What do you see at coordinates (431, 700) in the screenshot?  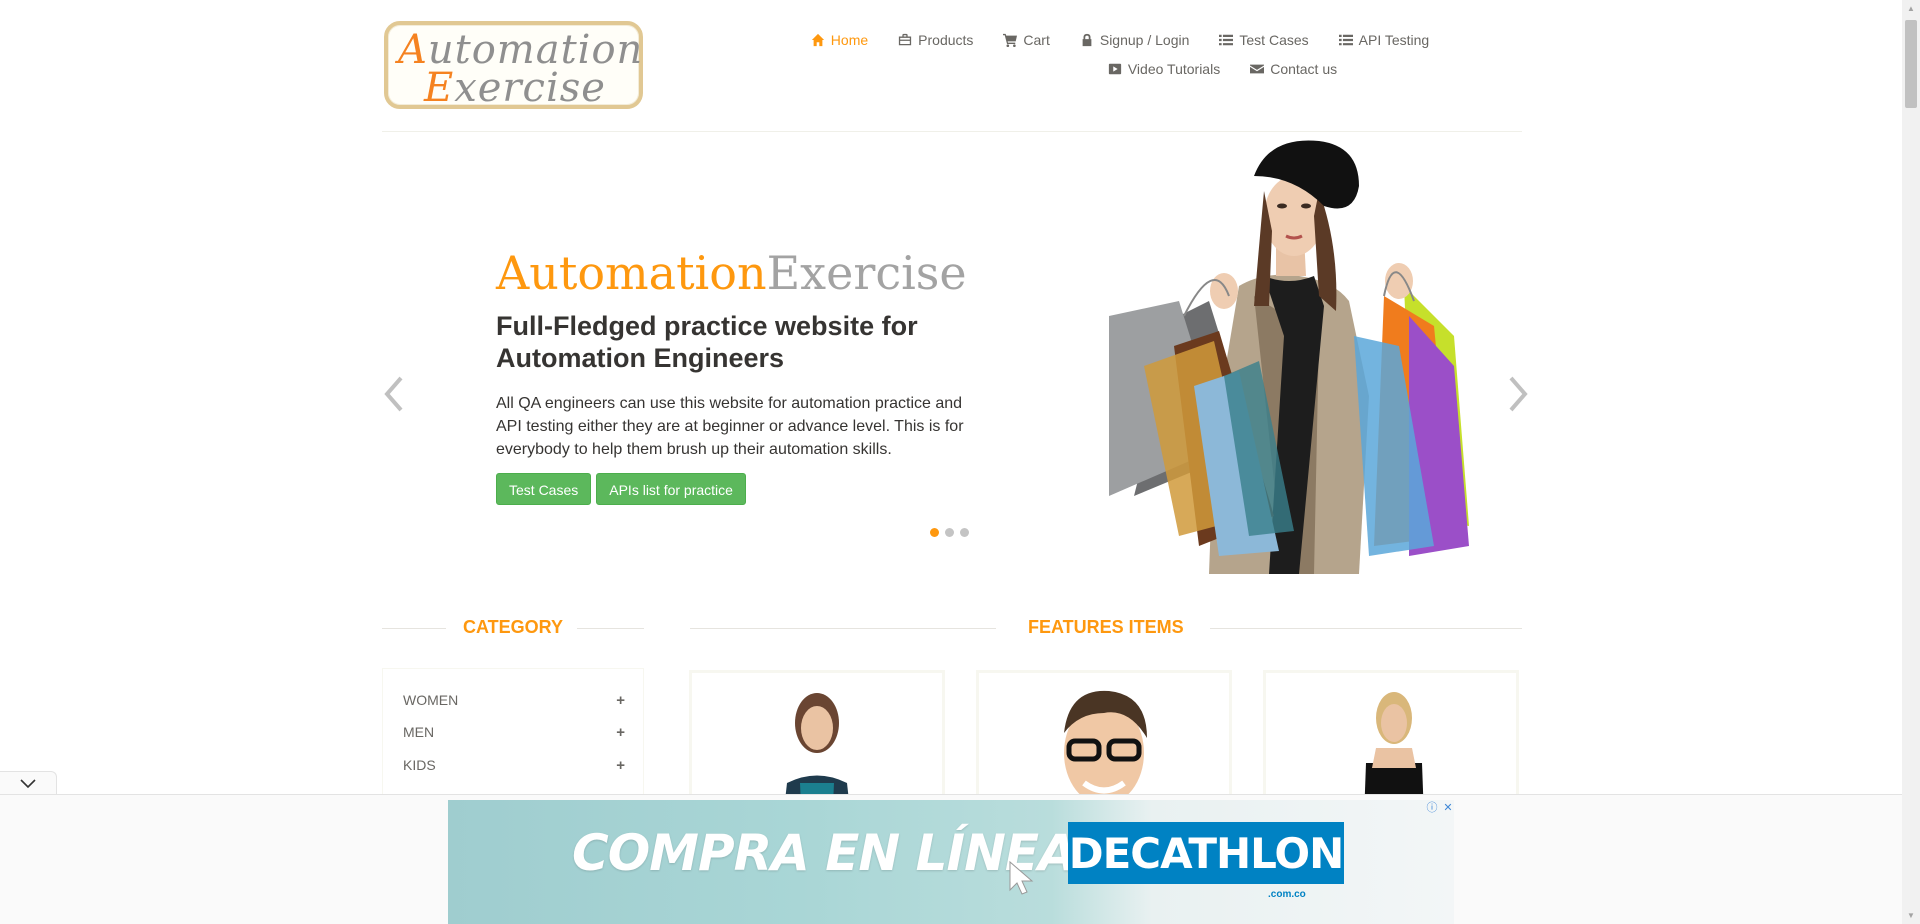 I see `category-women-label: WOMEN` at bounding box center [431, 700].